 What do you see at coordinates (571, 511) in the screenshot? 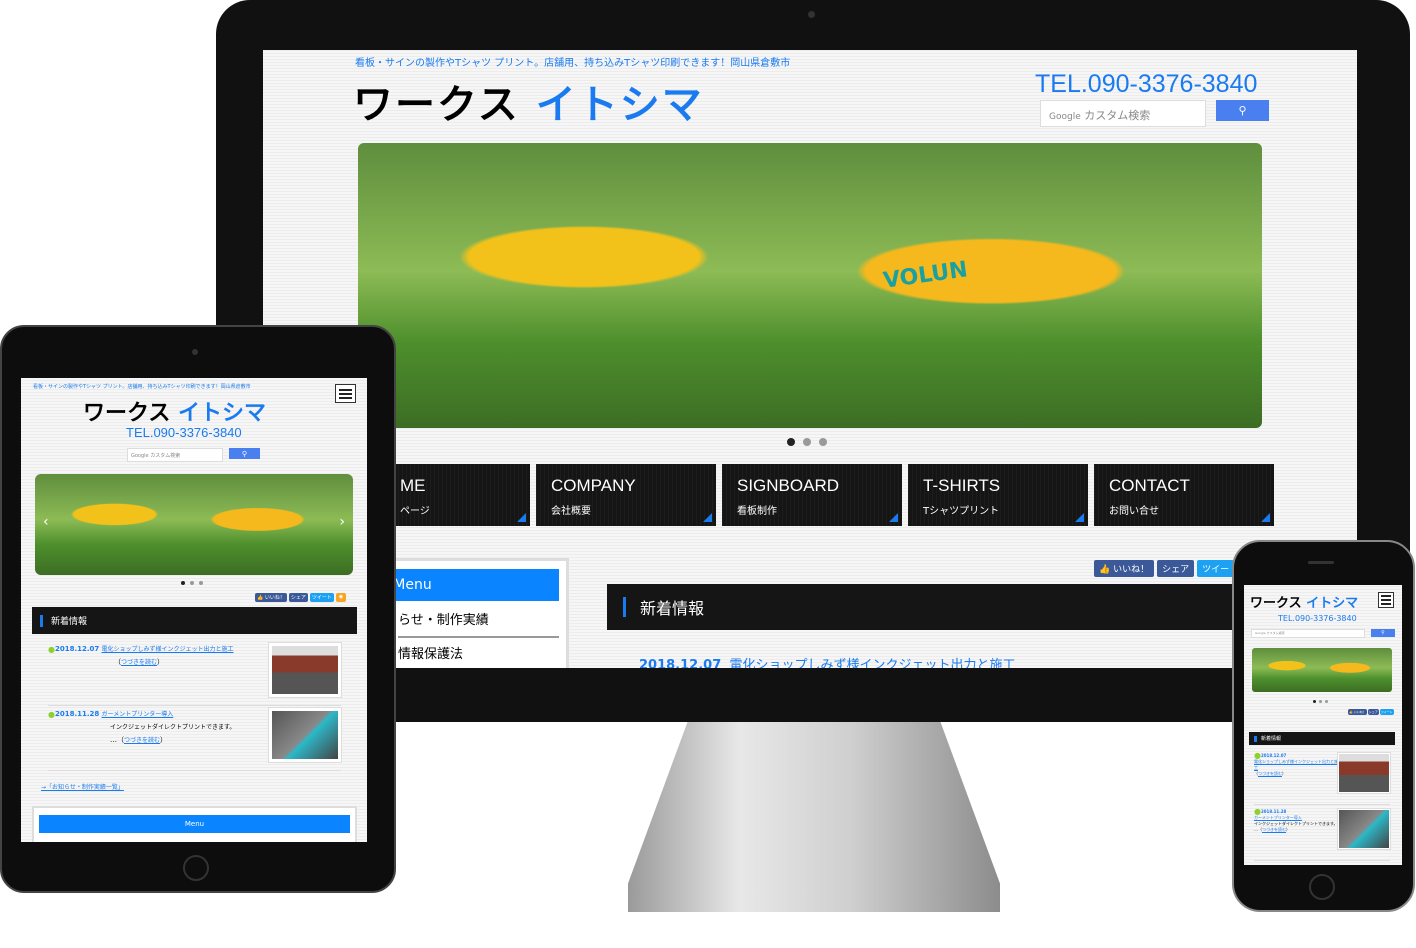
I see `nav-sublabel: 会社概要` at bounding box center [571, 511].